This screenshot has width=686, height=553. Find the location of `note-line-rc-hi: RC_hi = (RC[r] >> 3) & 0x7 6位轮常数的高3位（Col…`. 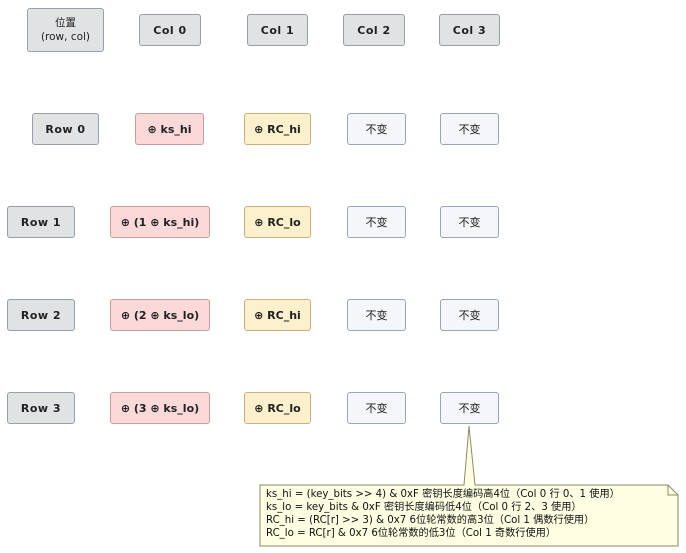

note-line-rc-hi: RC_hi = (RC[r] >> 3) & 0x7 6位轮常数的高3位（Col… is located at coordinates (430, 520).